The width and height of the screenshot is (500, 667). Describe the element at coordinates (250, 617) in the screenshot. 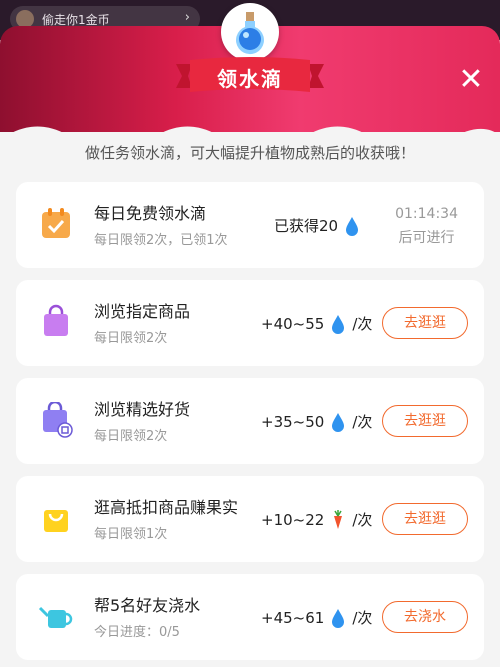

I see `task-card-water-friends: 帮5名好友浇水 今日进度：0/5 +45~61 /次 去浇水` at that location.